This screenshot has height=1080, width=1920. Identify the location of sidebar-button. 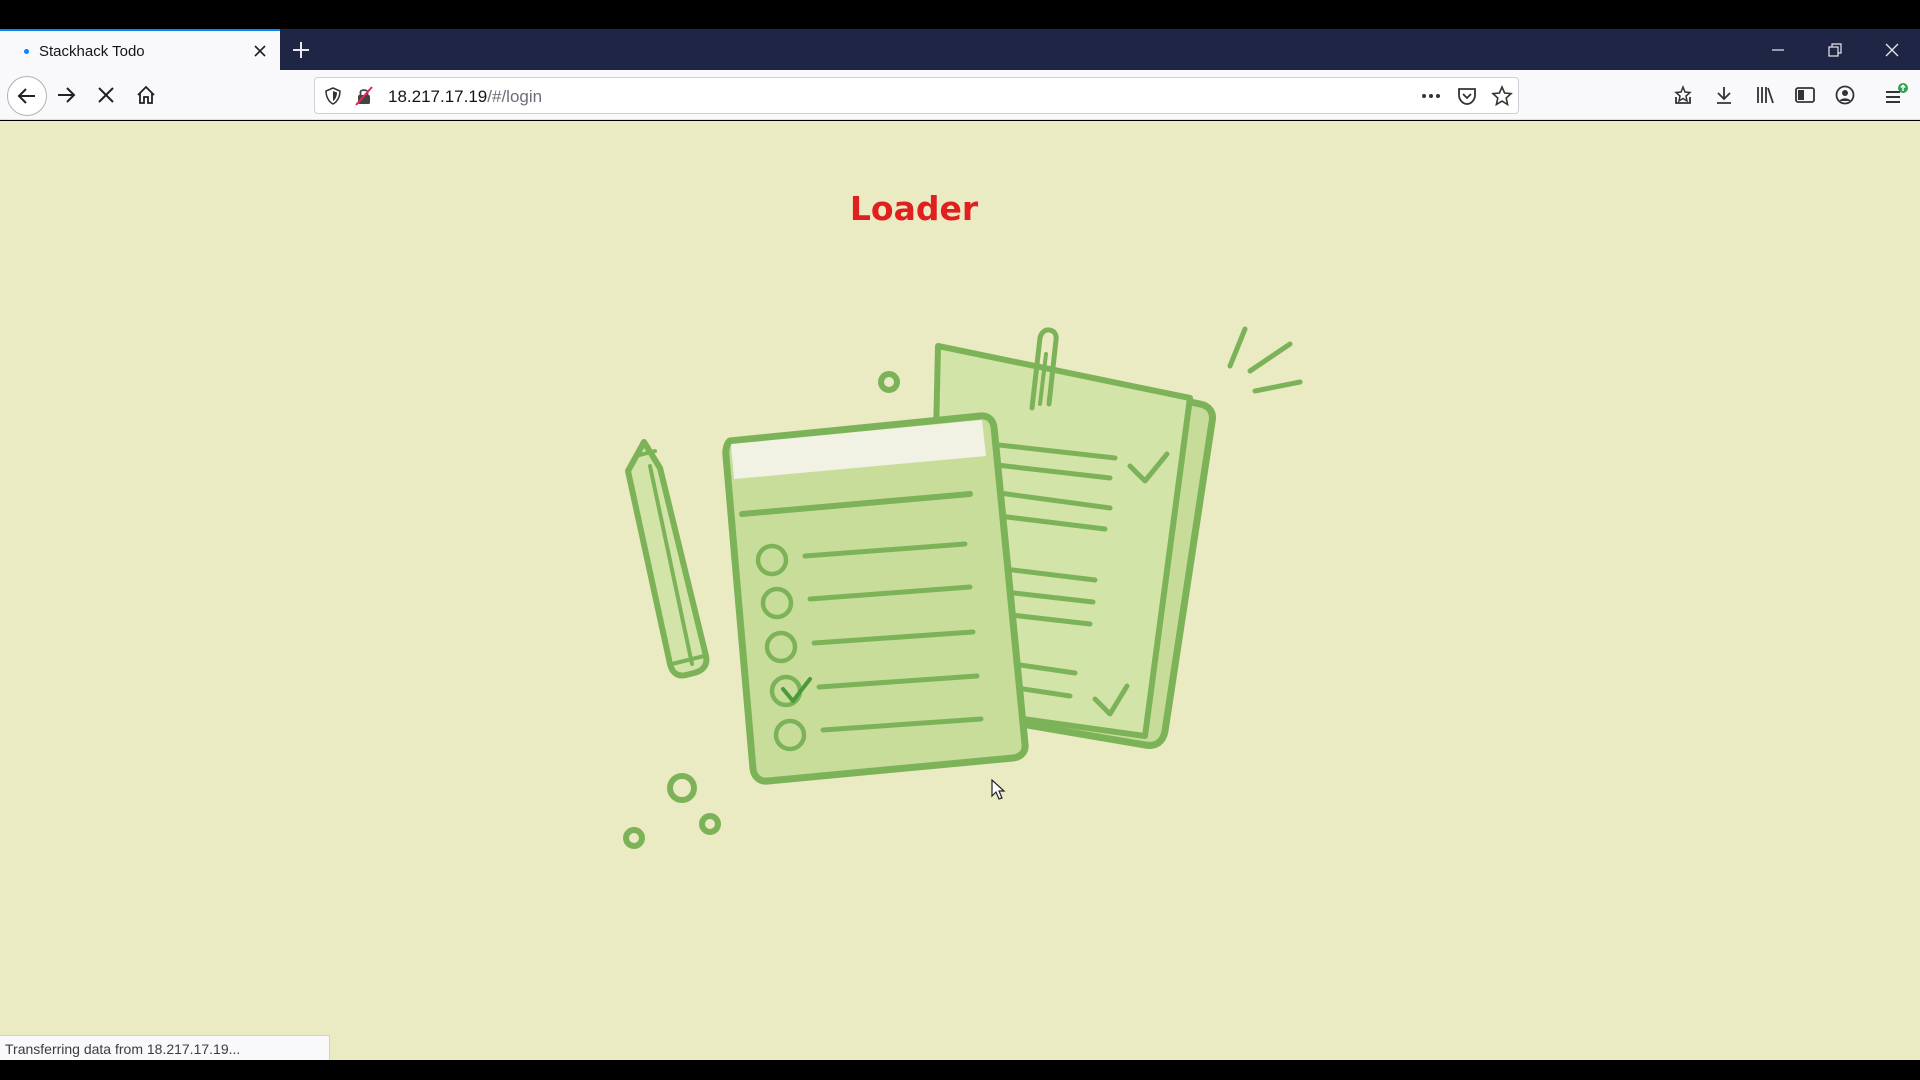
(1805, 95).